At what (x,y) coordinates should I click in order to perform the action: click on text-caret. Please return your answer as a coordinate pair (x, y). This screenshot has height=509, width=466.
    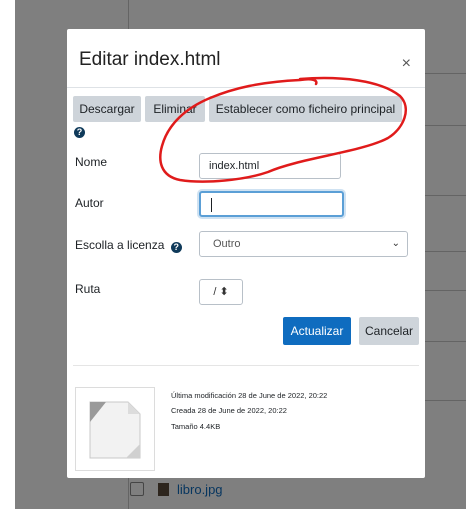
    Looking at the image, I should click on (211, 205).